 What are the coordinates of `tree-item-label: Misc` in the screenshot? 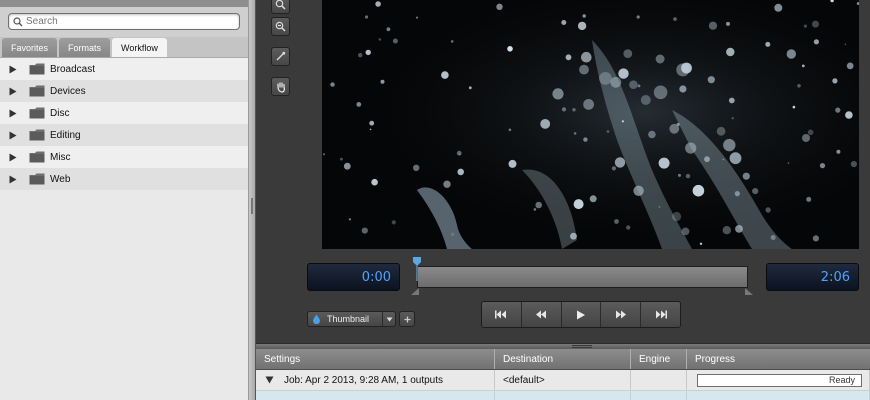 It's located at (60, 157).